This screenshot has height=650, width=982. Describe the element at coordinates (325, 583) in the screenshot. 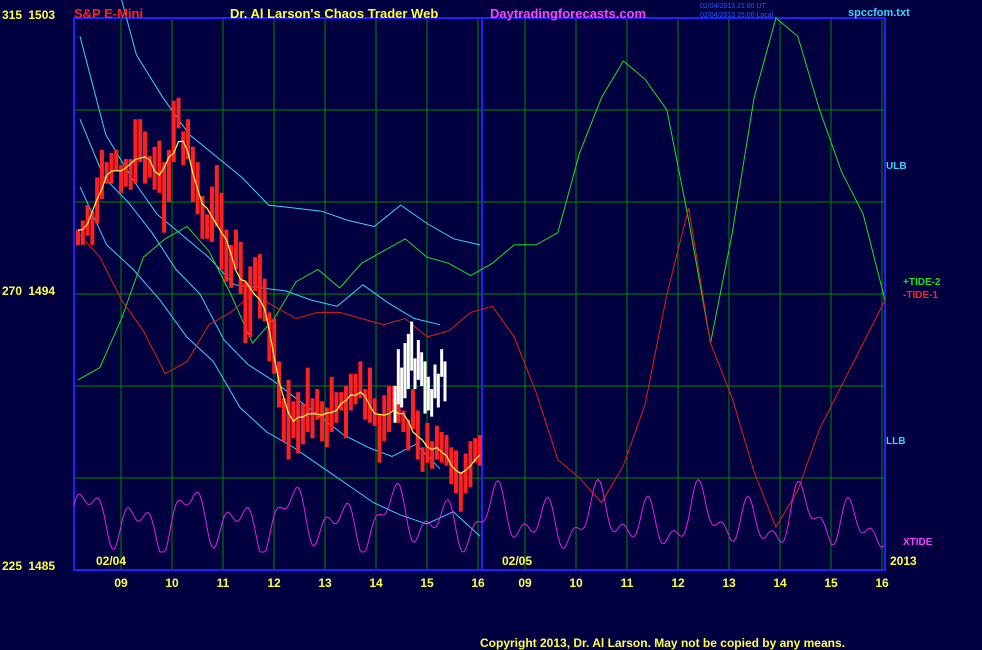

I see `hour-tick-4: 13` at that location.